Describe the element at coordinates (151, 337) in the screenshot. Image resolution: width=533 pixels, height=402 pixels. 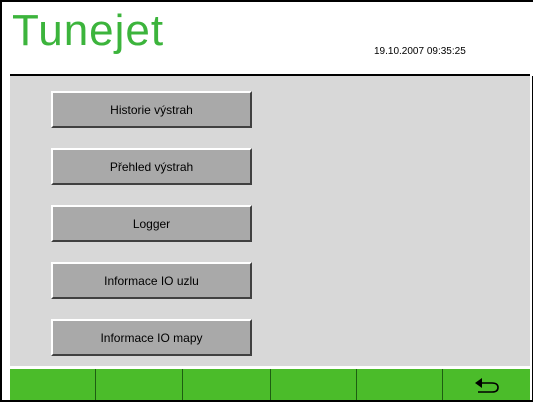
I see `io-map-info-button: Informace IO mapy` at that location.